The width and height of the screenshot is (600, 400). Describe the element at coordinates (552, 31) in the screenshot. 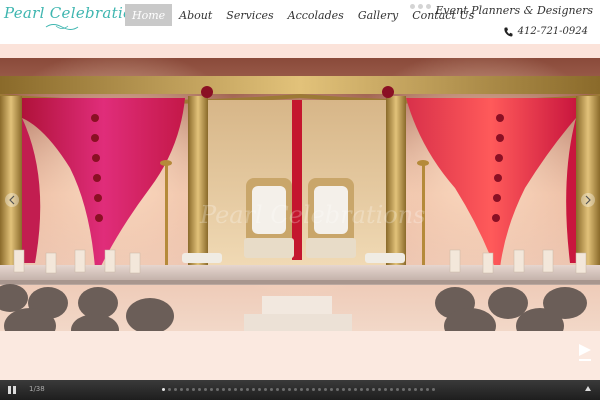

I see `phone-number: 412-721-0924` at that location.